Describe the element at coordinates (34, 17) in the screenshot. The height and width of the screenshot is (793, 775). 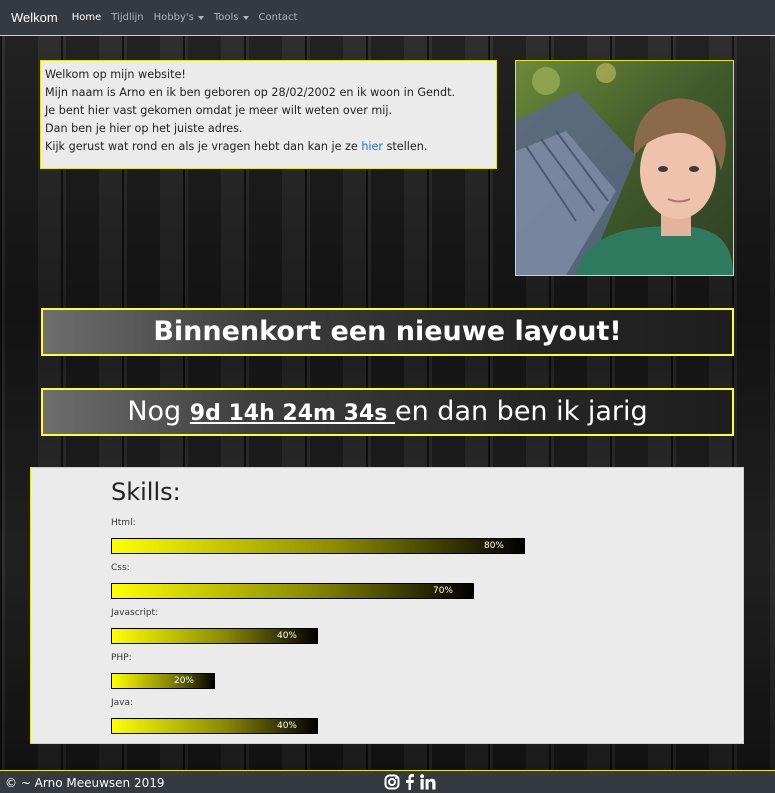
I see `navbar-brand: Welkom` at that location.